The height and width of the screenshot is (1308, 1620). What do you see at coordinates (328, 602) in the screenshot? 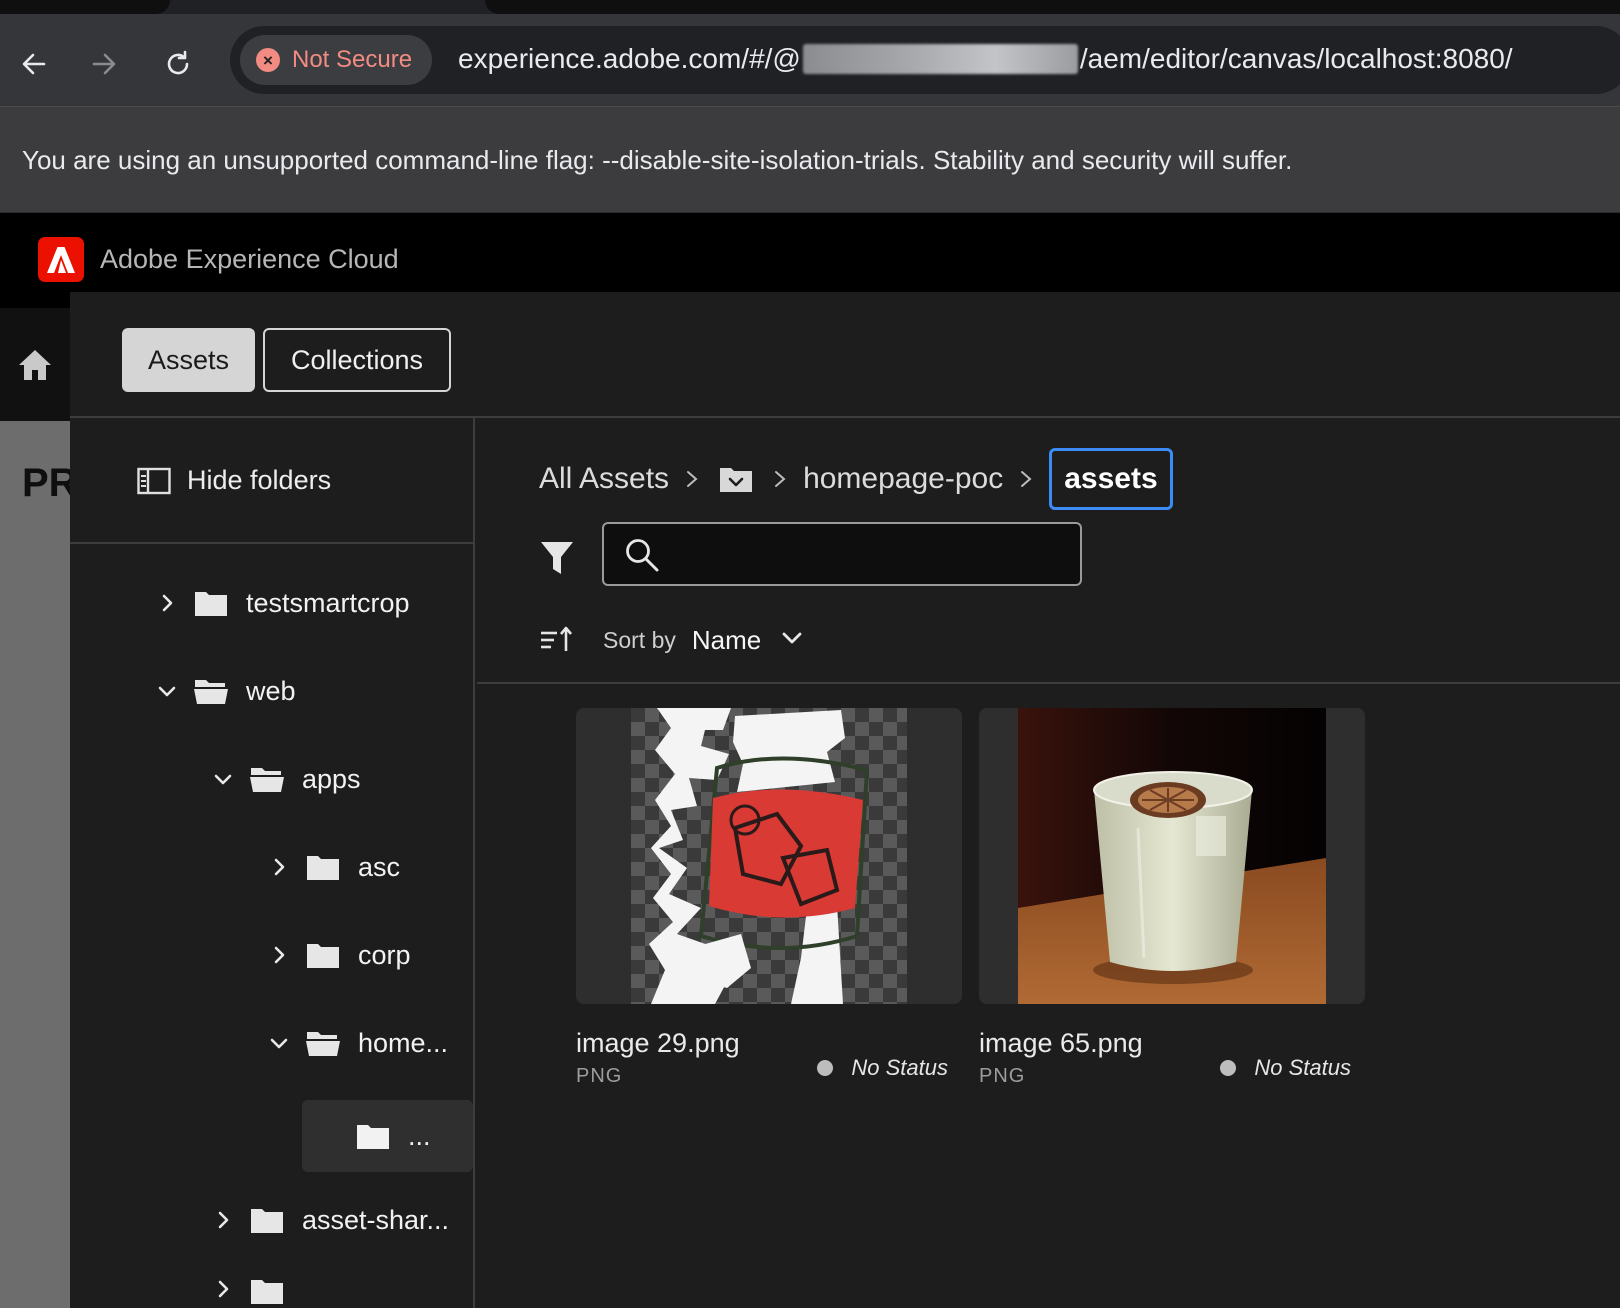
I see `tree-item-label: testsmartcrop` at bounding box center [328, 602].